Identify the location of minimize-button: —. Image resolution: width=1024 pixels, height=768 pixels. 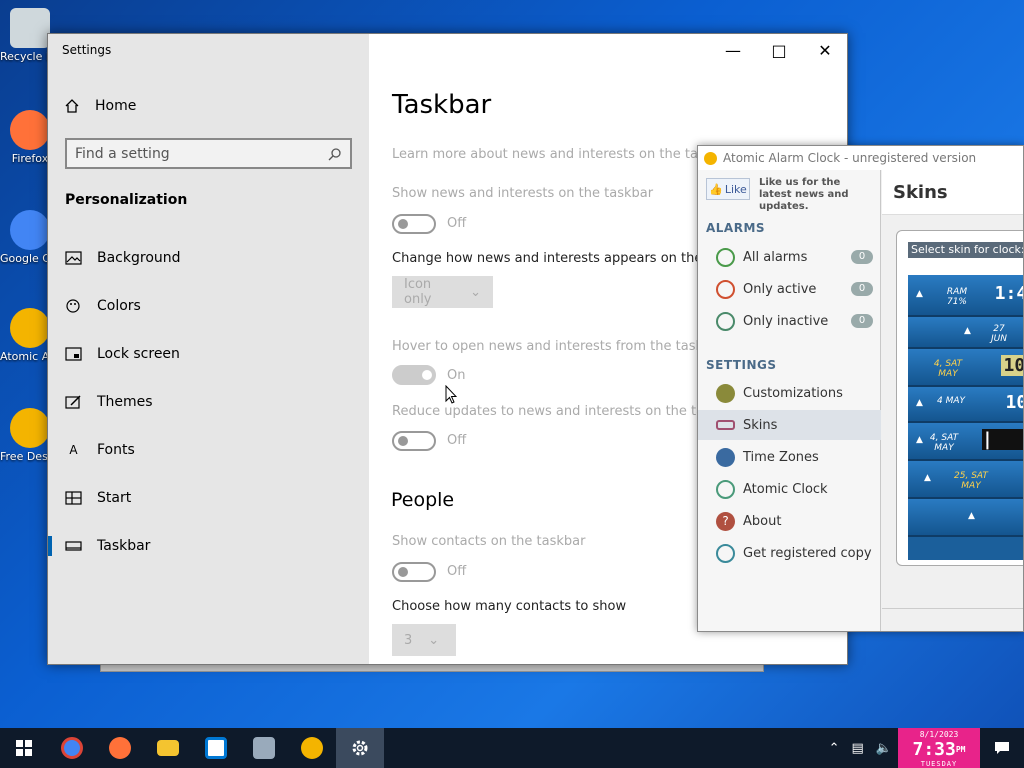
(733, 50).